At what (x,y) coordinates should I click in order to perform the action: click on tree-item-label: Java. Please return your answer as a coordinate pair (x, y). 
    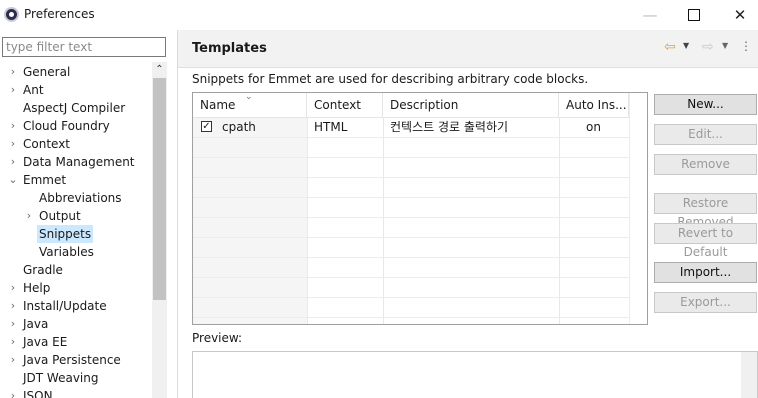
    Looking at the image, I should click on (36, 324).